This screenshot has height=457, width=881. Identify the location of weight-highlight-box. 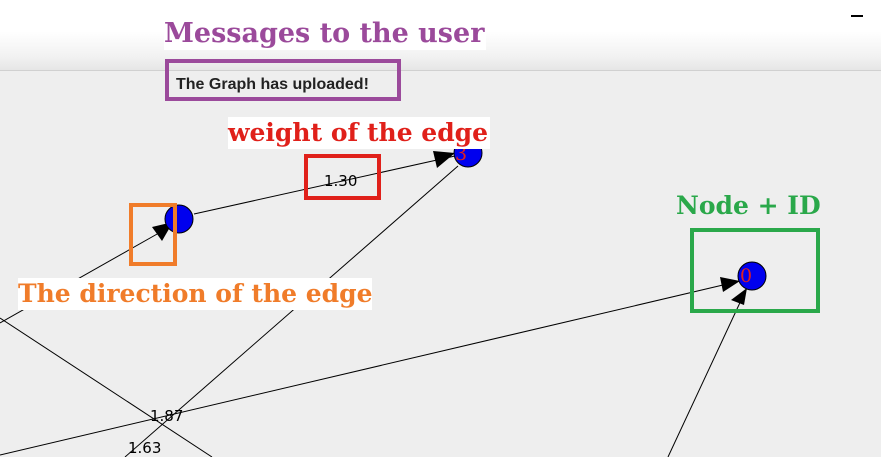
(342, 177).